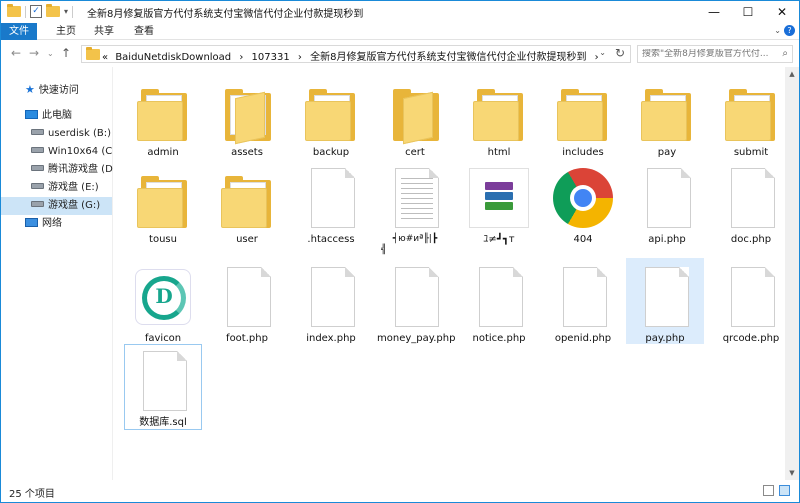 The image size is (800, 503). I want to click on sidebar-item-drive-d: 腾讯游戏盘 (D:), so click(60, 170).